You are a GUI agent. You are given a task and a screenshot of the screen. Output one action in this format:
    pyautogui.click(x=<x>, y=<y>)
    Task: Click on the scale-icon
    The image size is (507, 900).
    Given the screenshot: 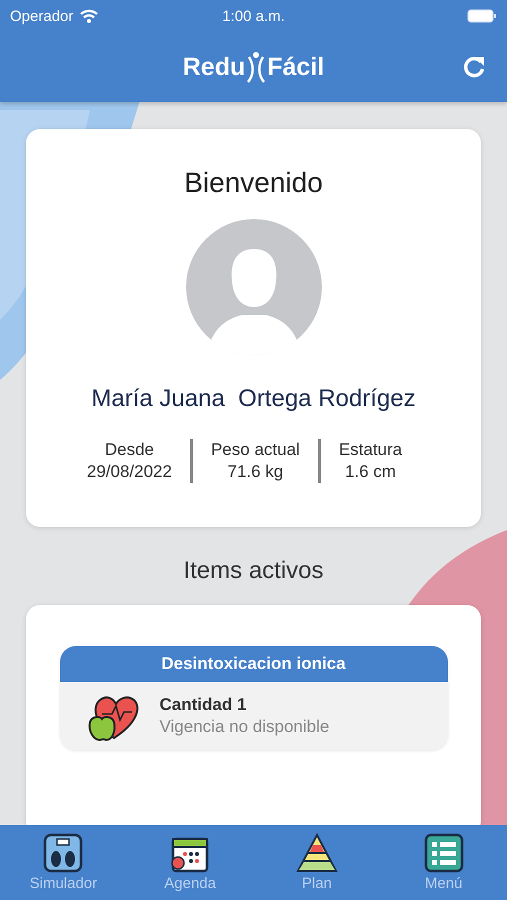 What is the action you would take?
    pyautogui.click(x=63, y=853)
    